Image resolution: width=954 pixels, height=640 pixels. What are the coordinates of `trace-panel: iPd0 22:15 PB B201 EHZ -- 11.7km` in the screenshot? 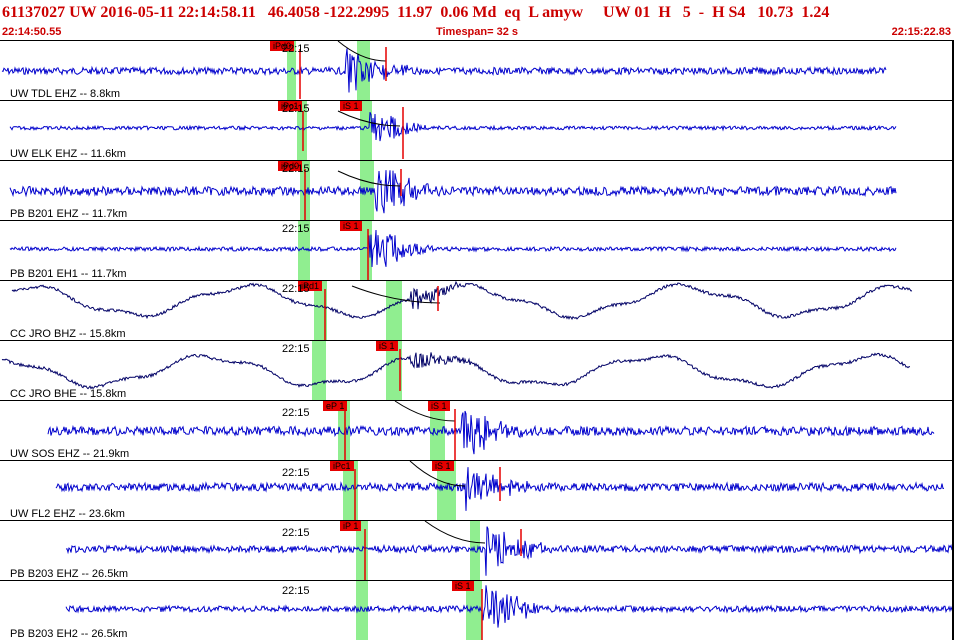 It's located at (477, 190).